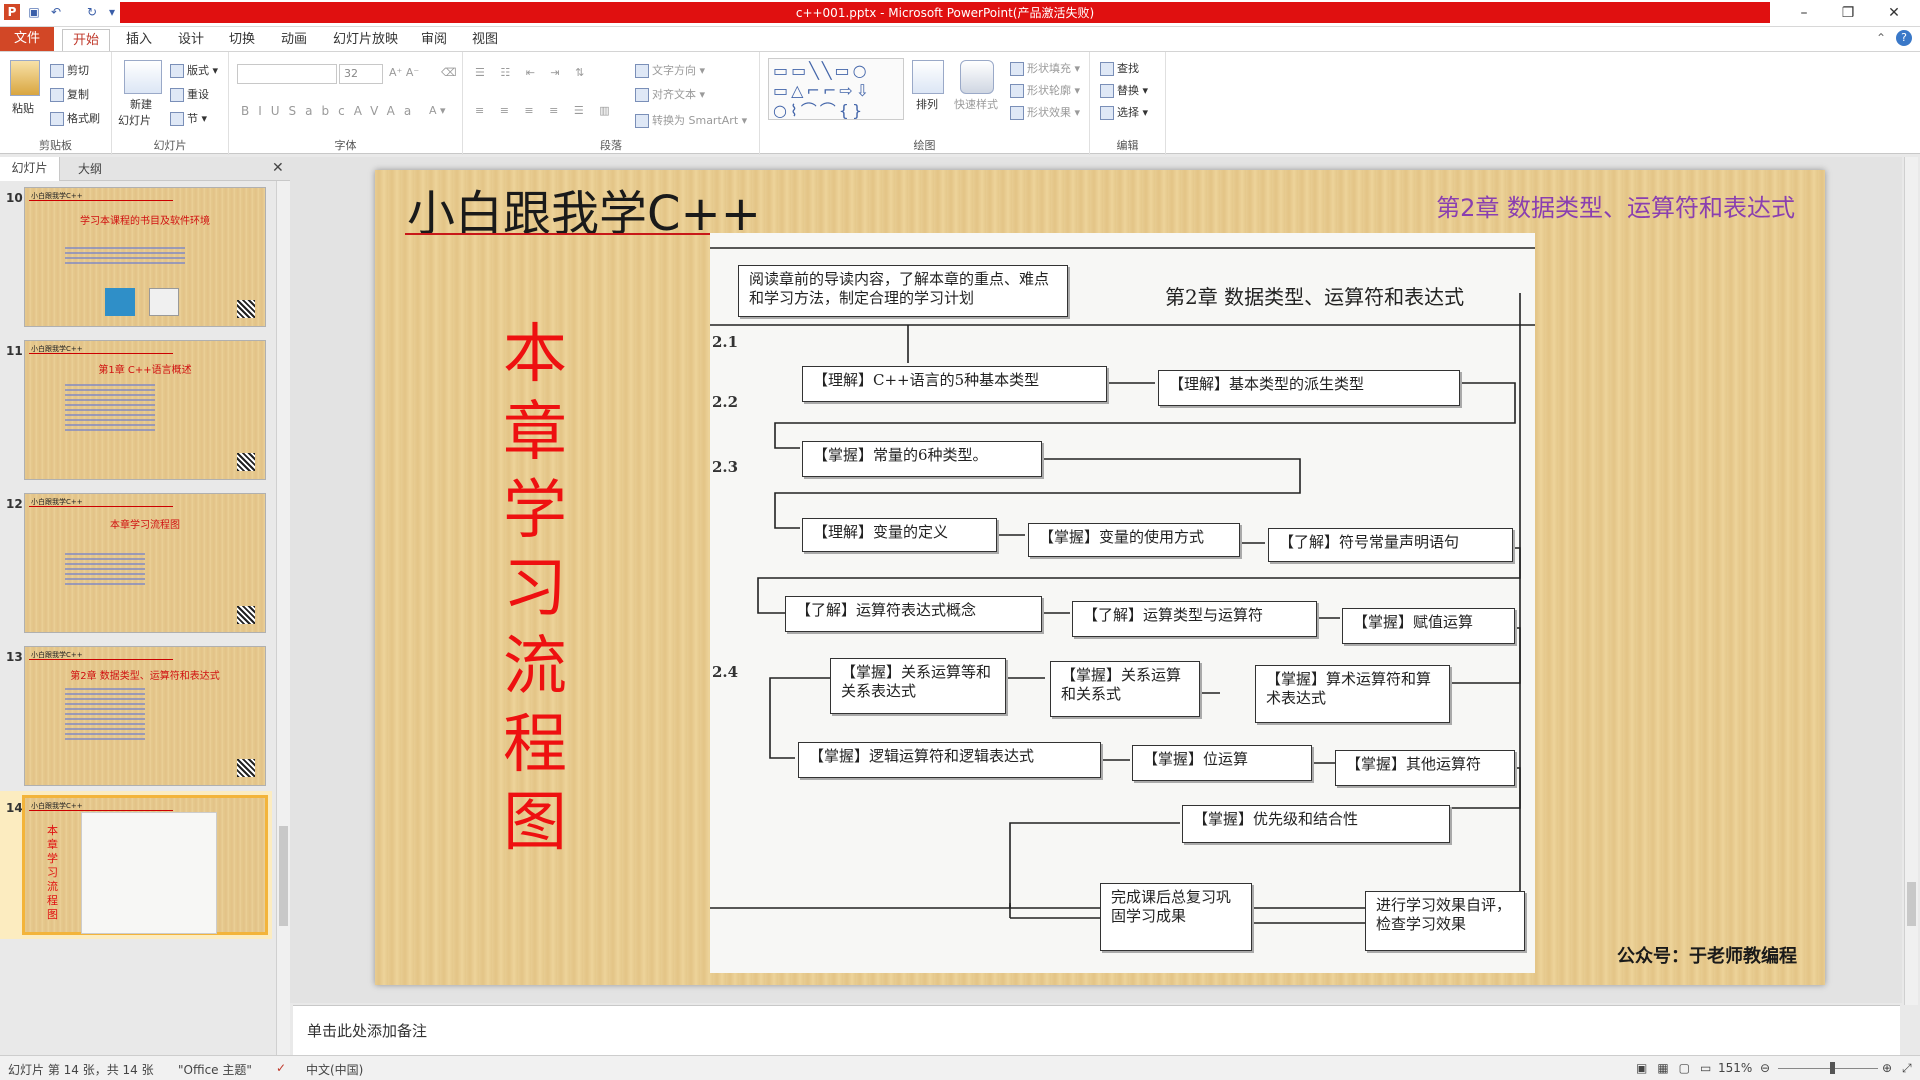  I want to click on shape-effects-button: 形状效果 ▾, so click(1045, 112).